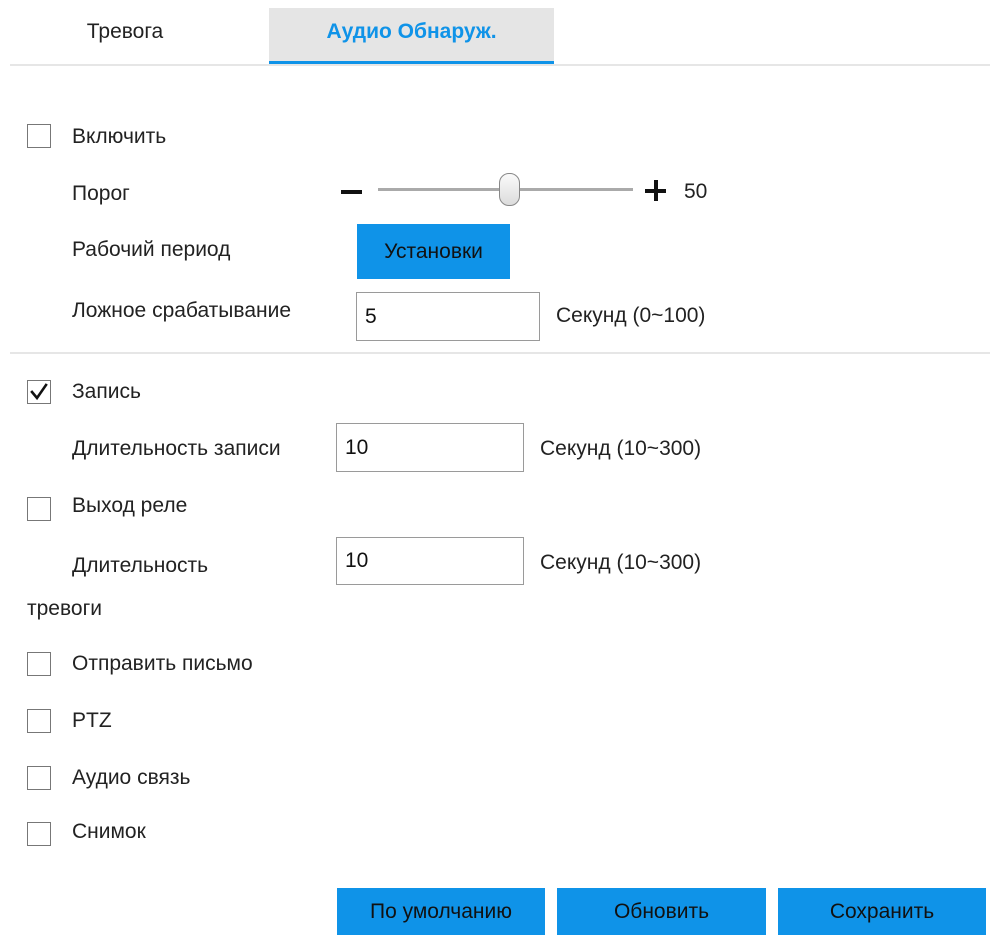 This screenshot has width=990, height=935. Describe the element at coordinates (882, 911) in the screenshot. I see `save-button: Сохранить` at that location.